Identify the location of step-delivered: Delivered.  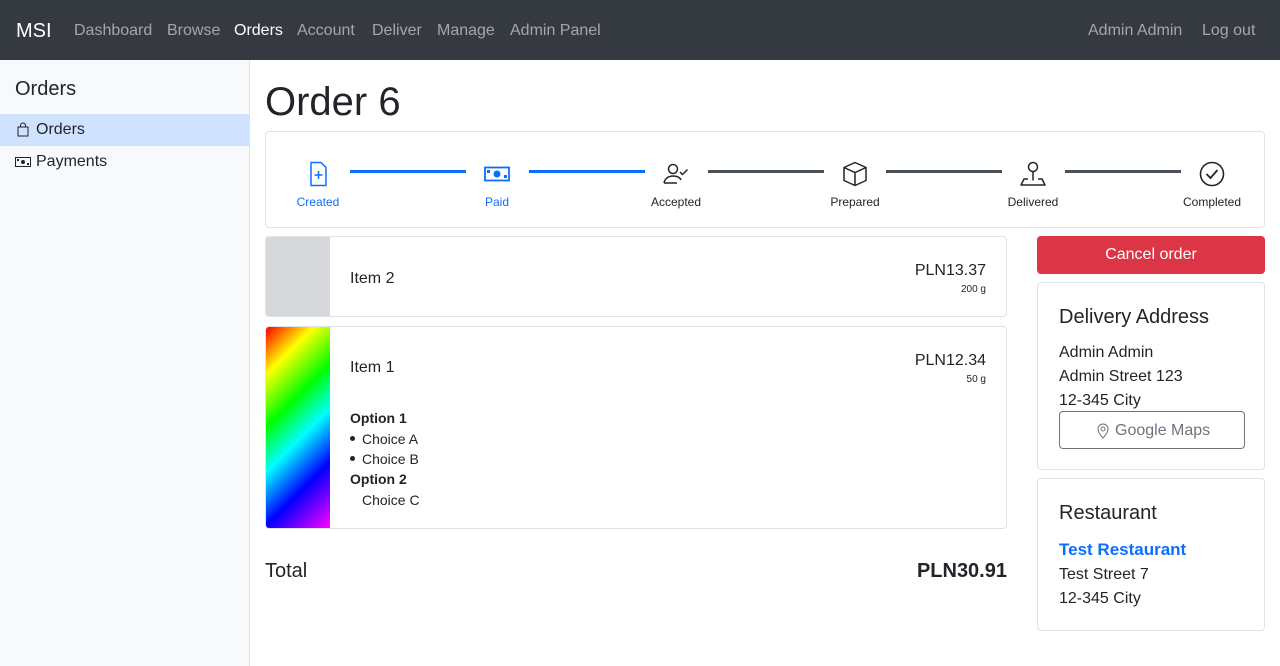
(1033, 184).